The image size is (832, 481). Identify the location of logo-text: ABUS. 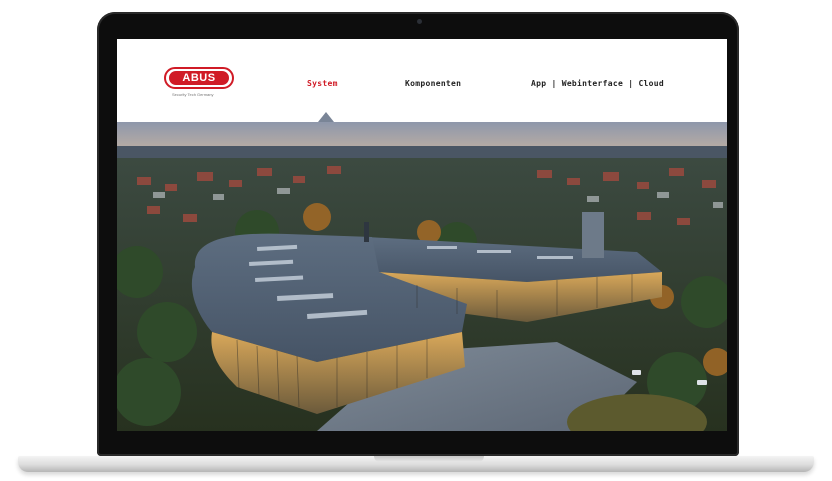
(199, 78).